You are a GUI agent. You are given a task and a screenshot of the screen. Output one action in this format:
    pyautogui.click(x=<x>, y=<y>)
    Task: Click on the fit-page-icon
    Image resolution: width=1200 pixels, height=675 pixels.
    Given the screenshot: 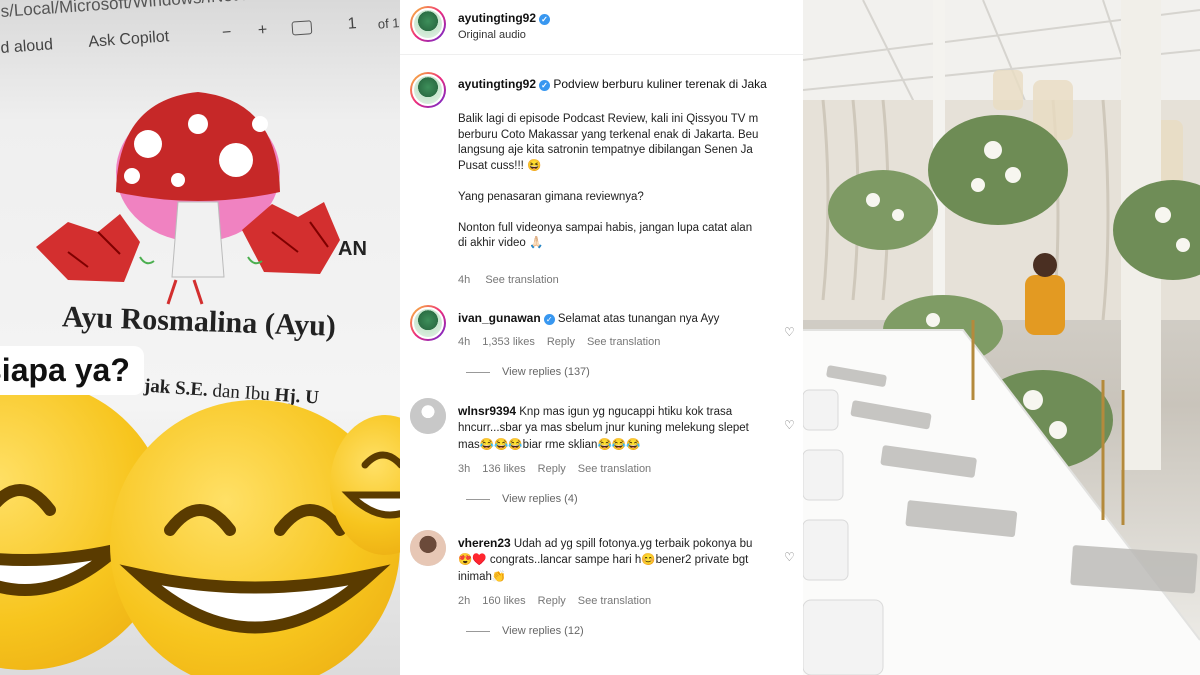 What is the action you would take?
    pyautogui.click(x=302, y=28)
    